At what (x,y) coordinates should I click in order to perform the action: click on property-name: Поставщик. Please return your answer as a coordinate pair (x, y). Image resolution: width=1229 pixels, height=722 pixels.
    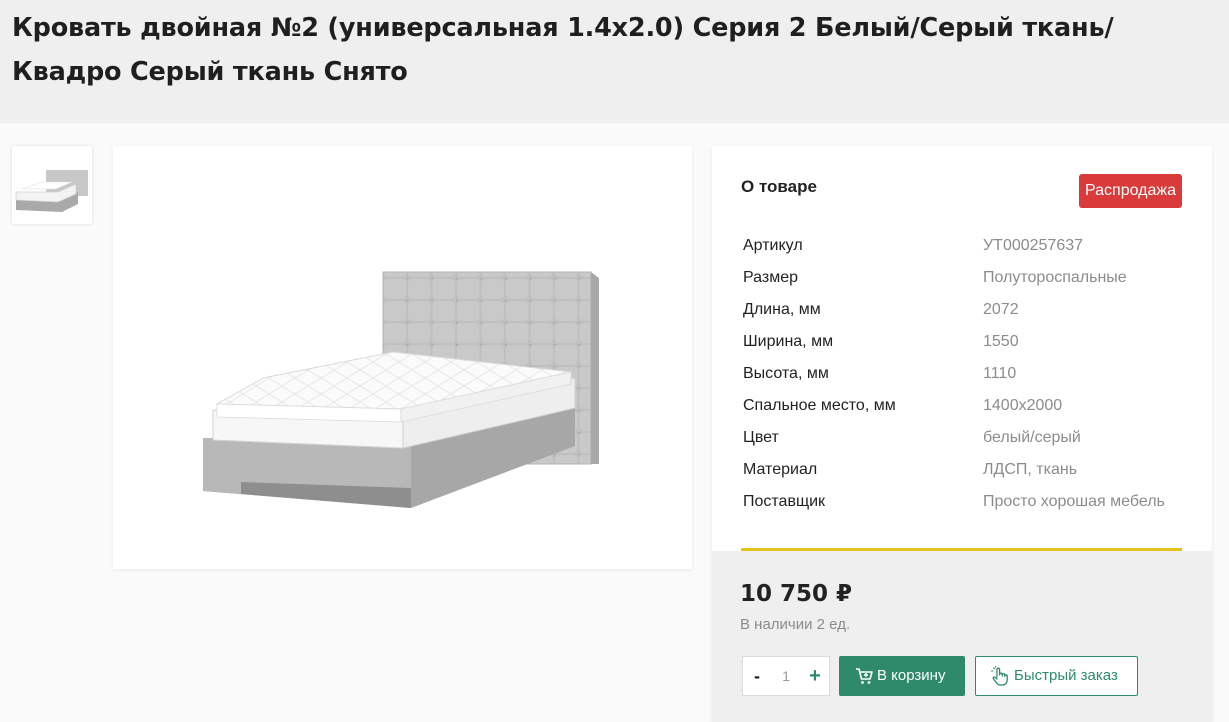
    Looking at the image, I should click on (784, 501).